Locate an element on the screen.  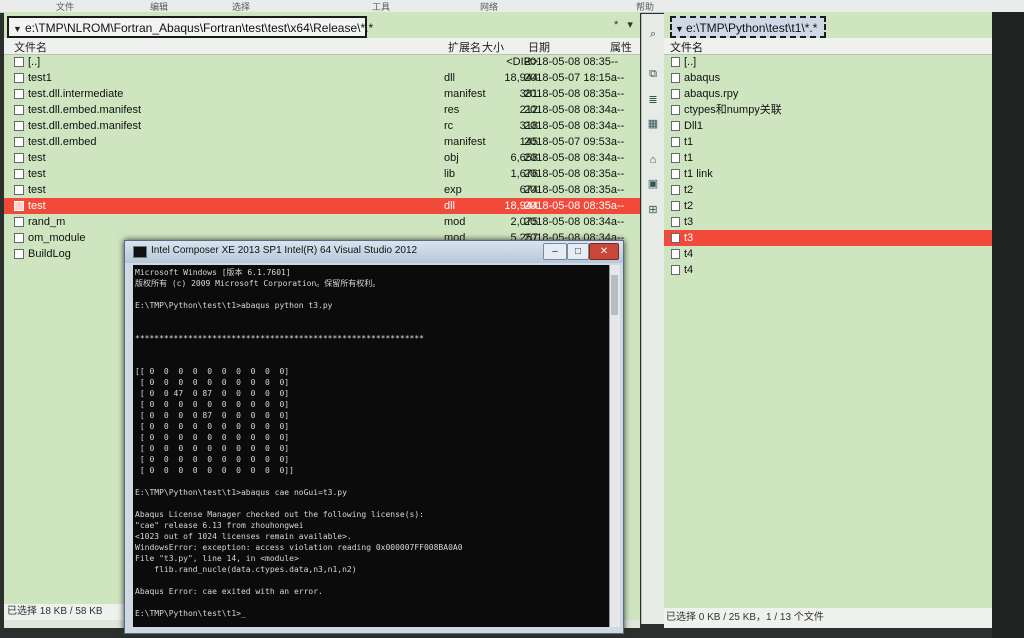
history-dropdown-icon: ▾ is located at coordinates (630, 25).